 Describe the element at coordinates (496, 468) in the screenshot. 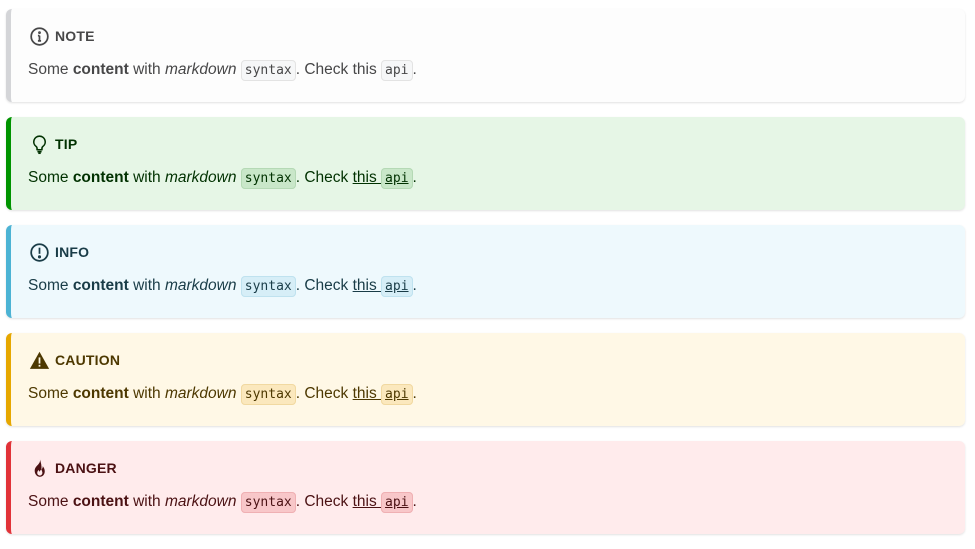

I see `admonition-heading: DANGER` at that location.